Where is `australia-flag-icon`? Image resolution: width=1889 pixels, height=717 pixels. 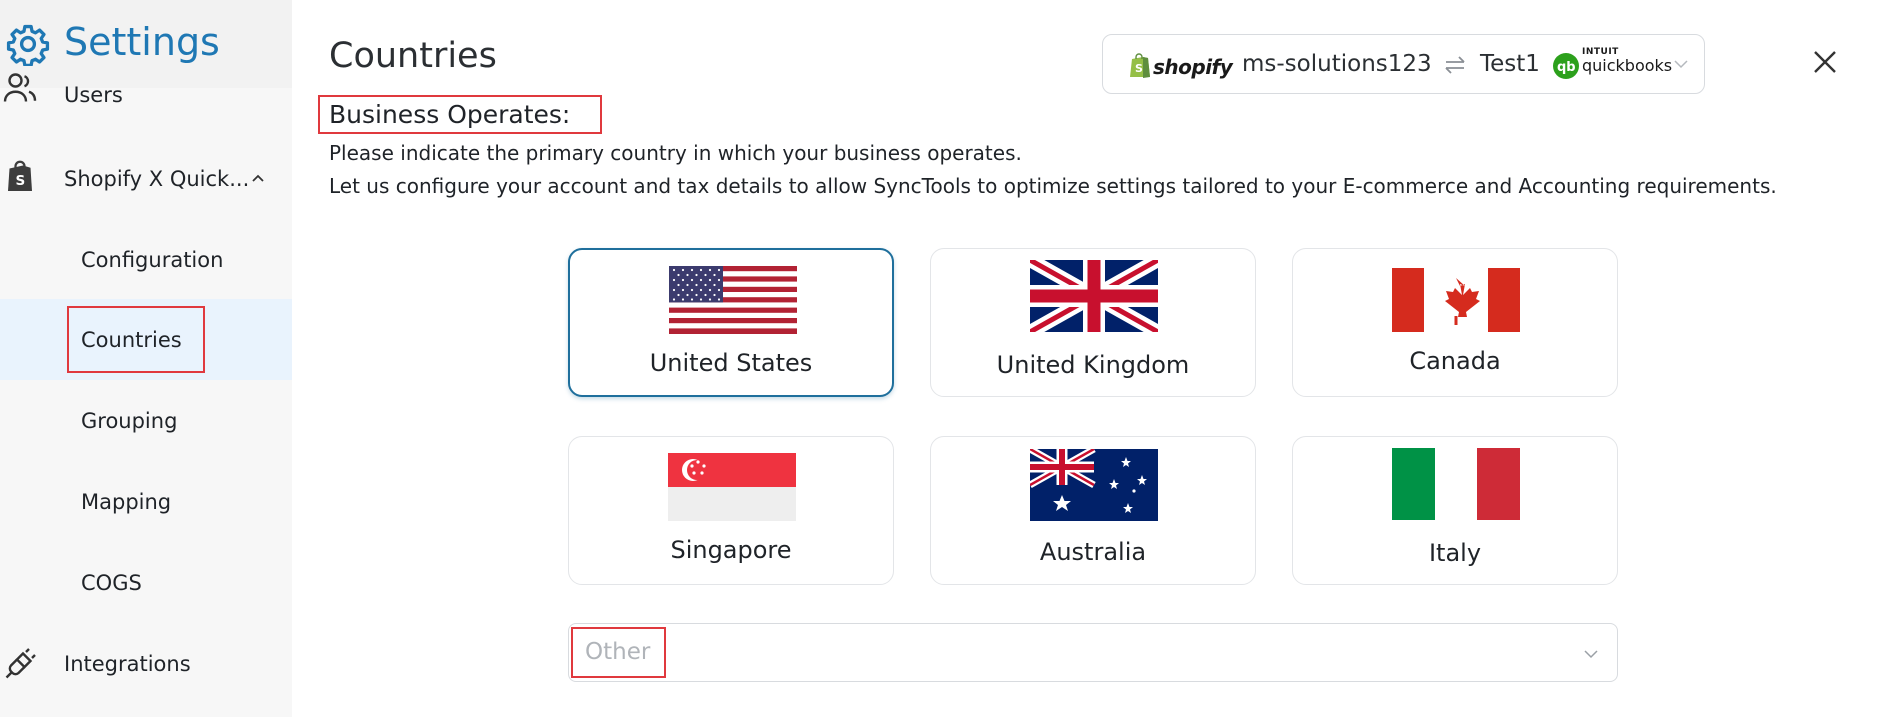
australia-flag-icon is located at coordinates (1094, 485).